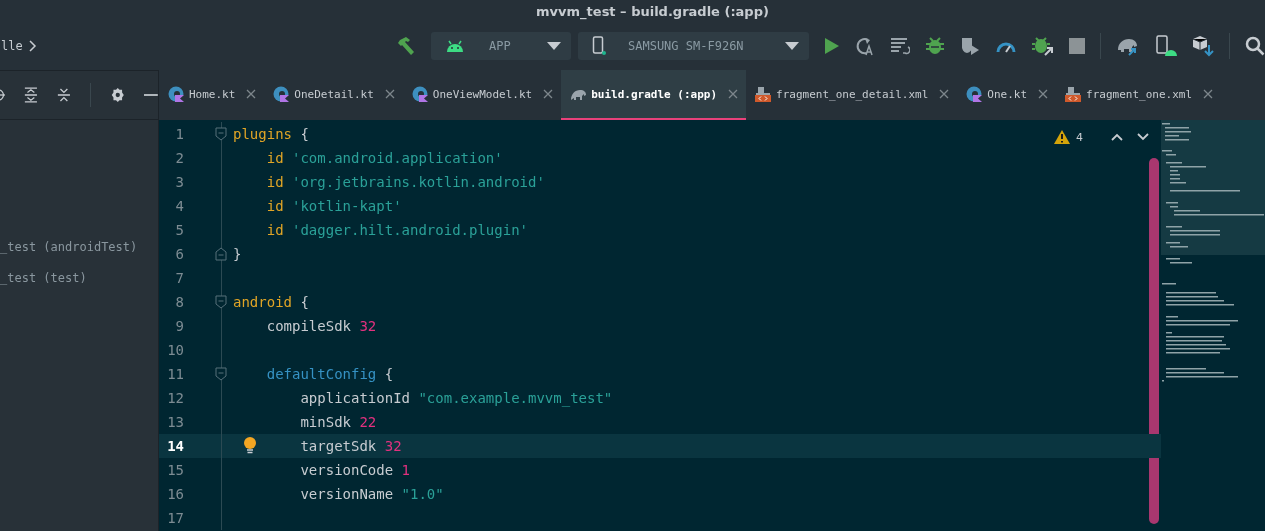  I want to click on editor-tab: fragment_one_detail.xml, so click(852, 95).